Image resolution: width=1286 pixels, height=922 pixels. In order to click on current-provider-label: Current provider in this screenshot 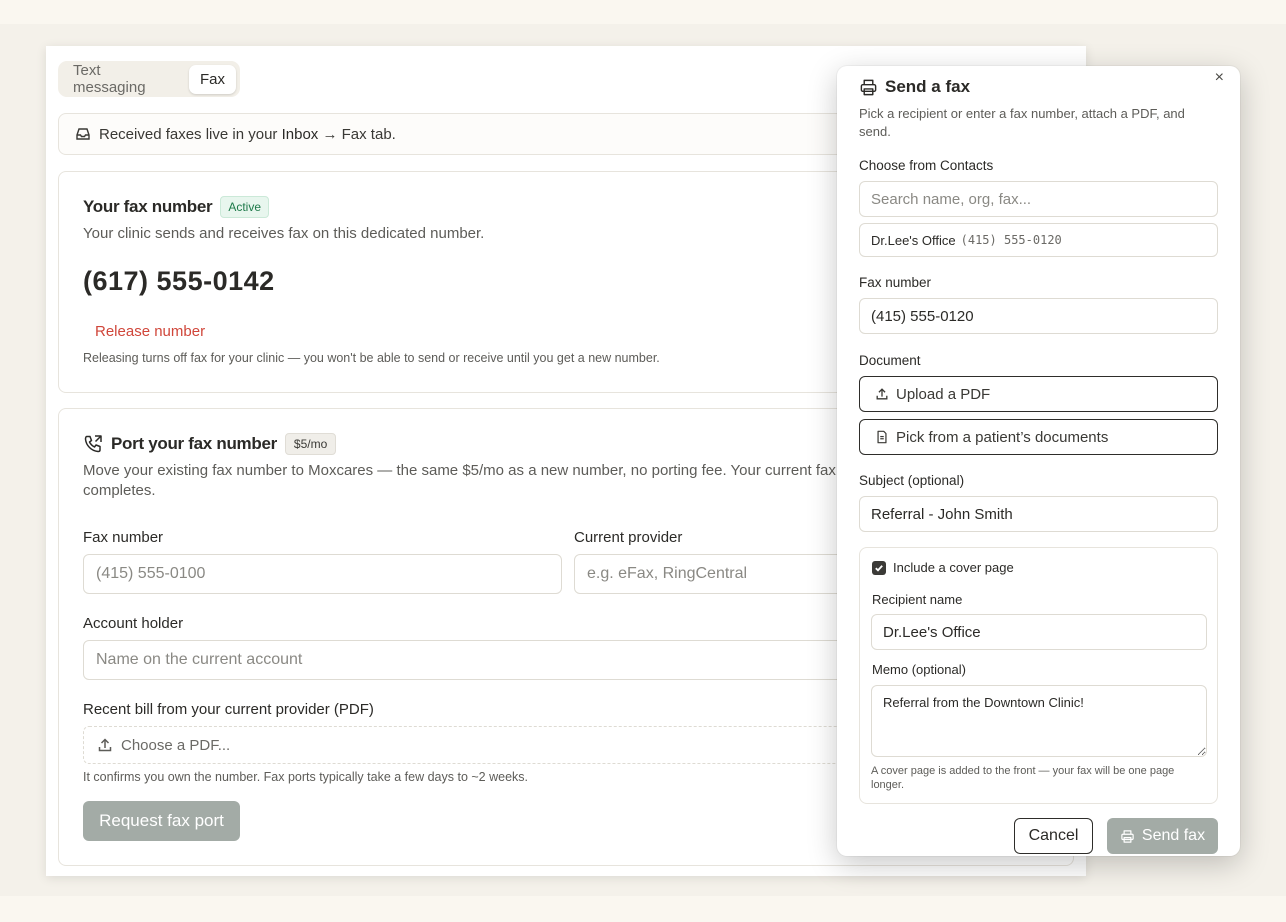, I will do `click(628, 537)`.